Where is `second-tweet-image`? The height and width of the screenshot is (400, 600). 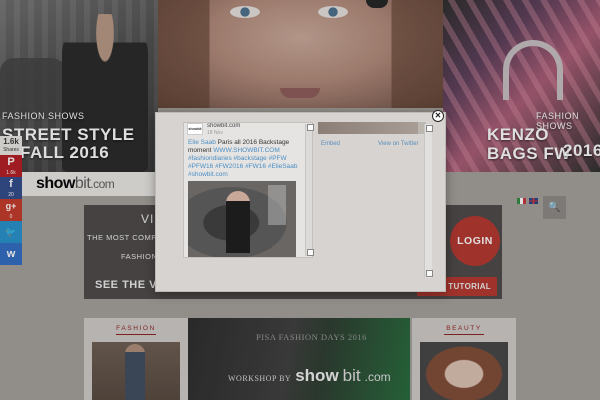 second-tweet-image is located at coordinates (372, 128).